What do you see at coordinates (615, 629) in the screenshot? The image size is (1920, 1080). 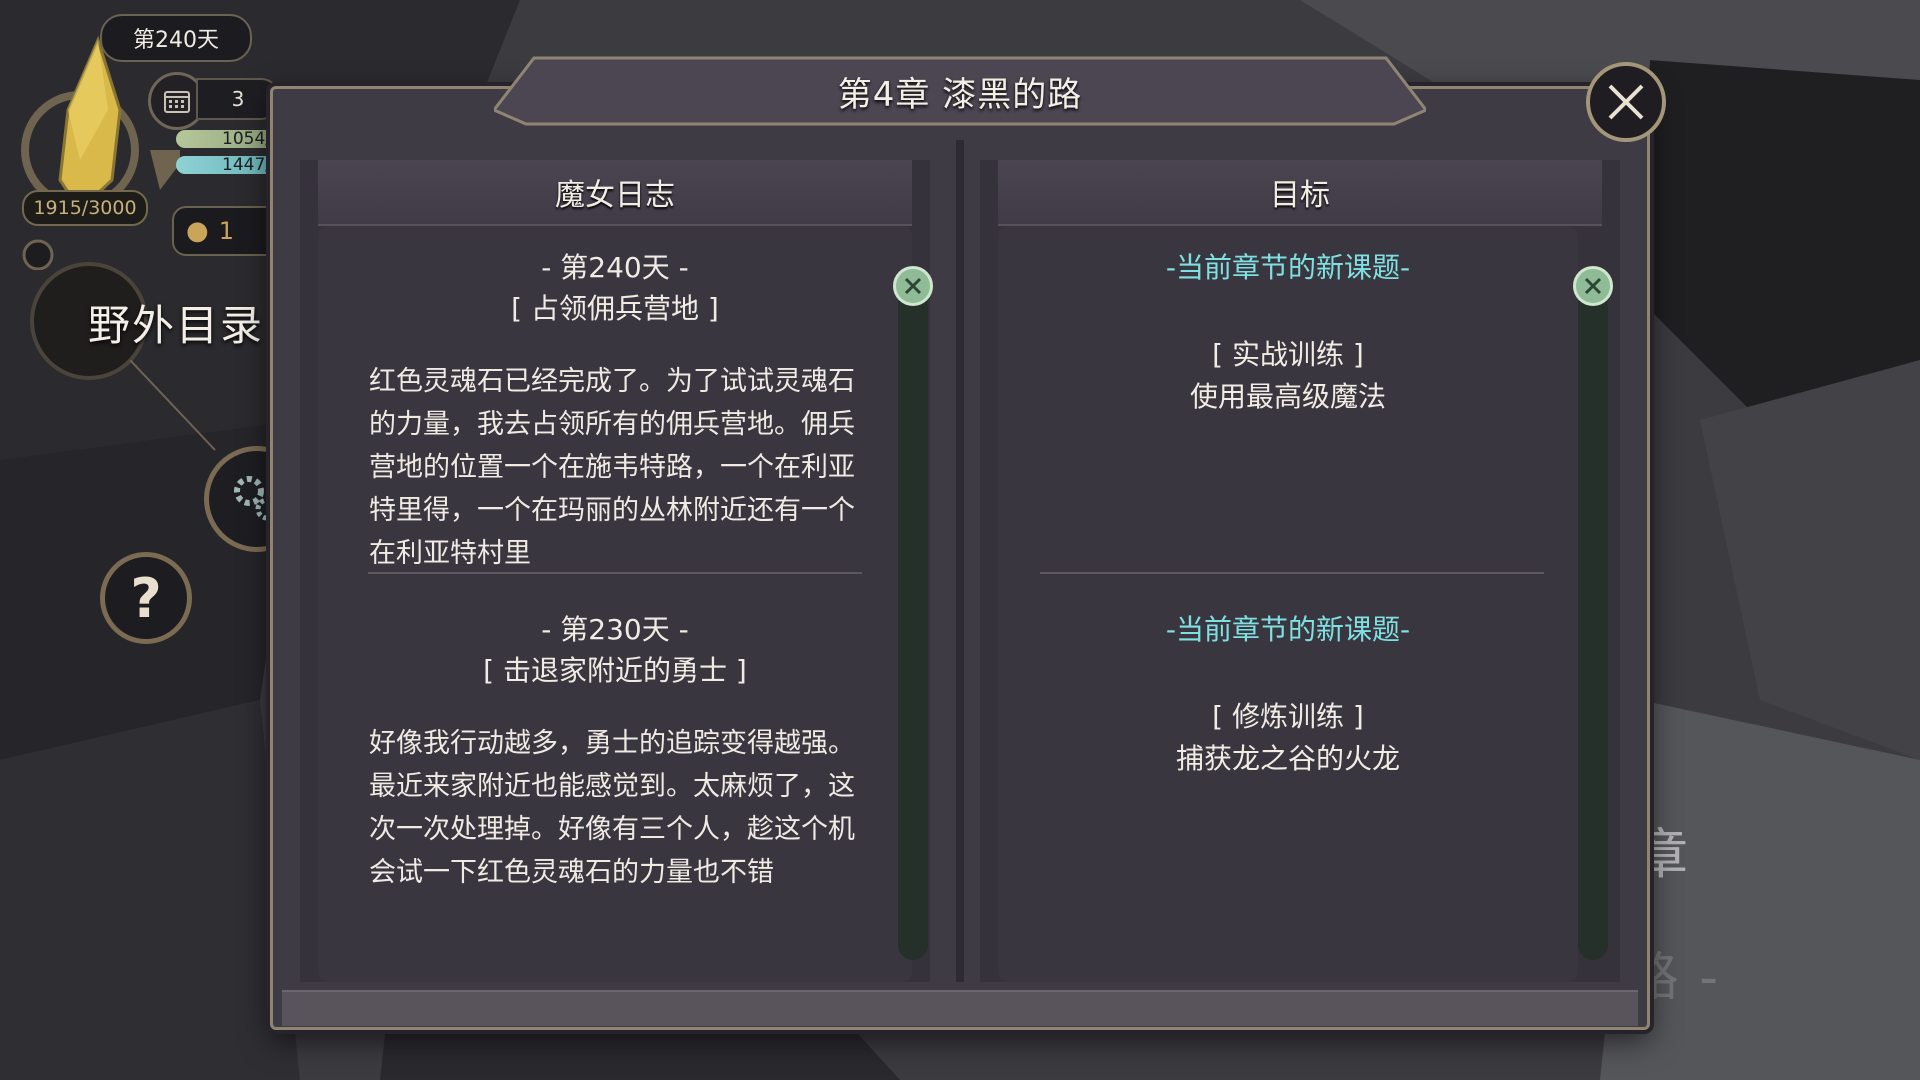 I see `diary-entry-day: - 第230天 -` at bounding box center [615, 629].